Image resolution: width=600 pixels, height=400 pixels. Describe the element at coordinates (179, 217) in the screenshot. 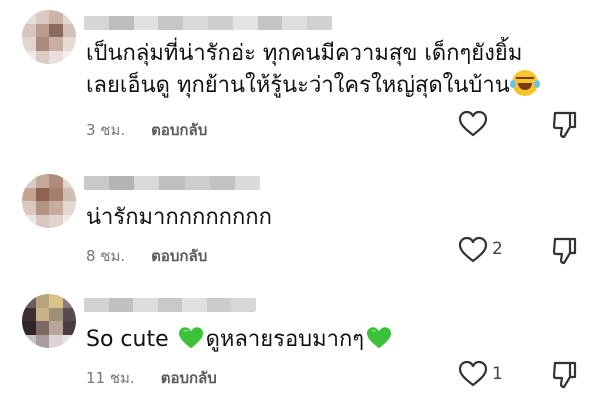

I see `comment-text: น่ารักมากกกกกกกก` at that location.